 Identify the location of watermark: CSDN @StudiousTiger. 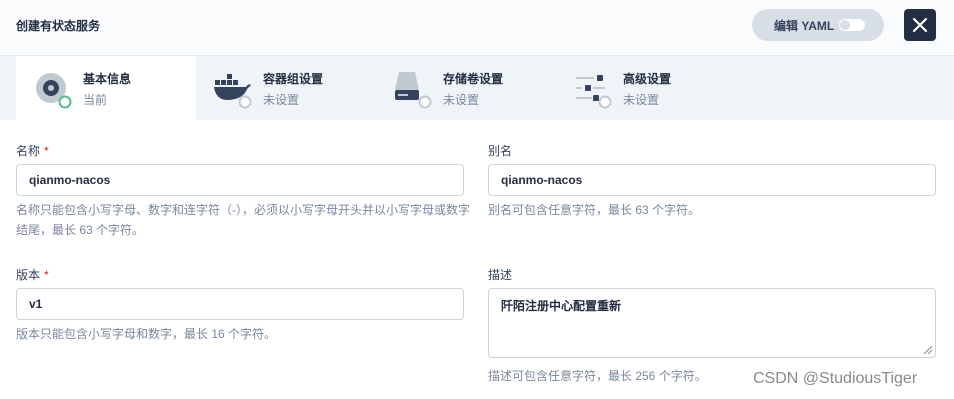
(835, 378).